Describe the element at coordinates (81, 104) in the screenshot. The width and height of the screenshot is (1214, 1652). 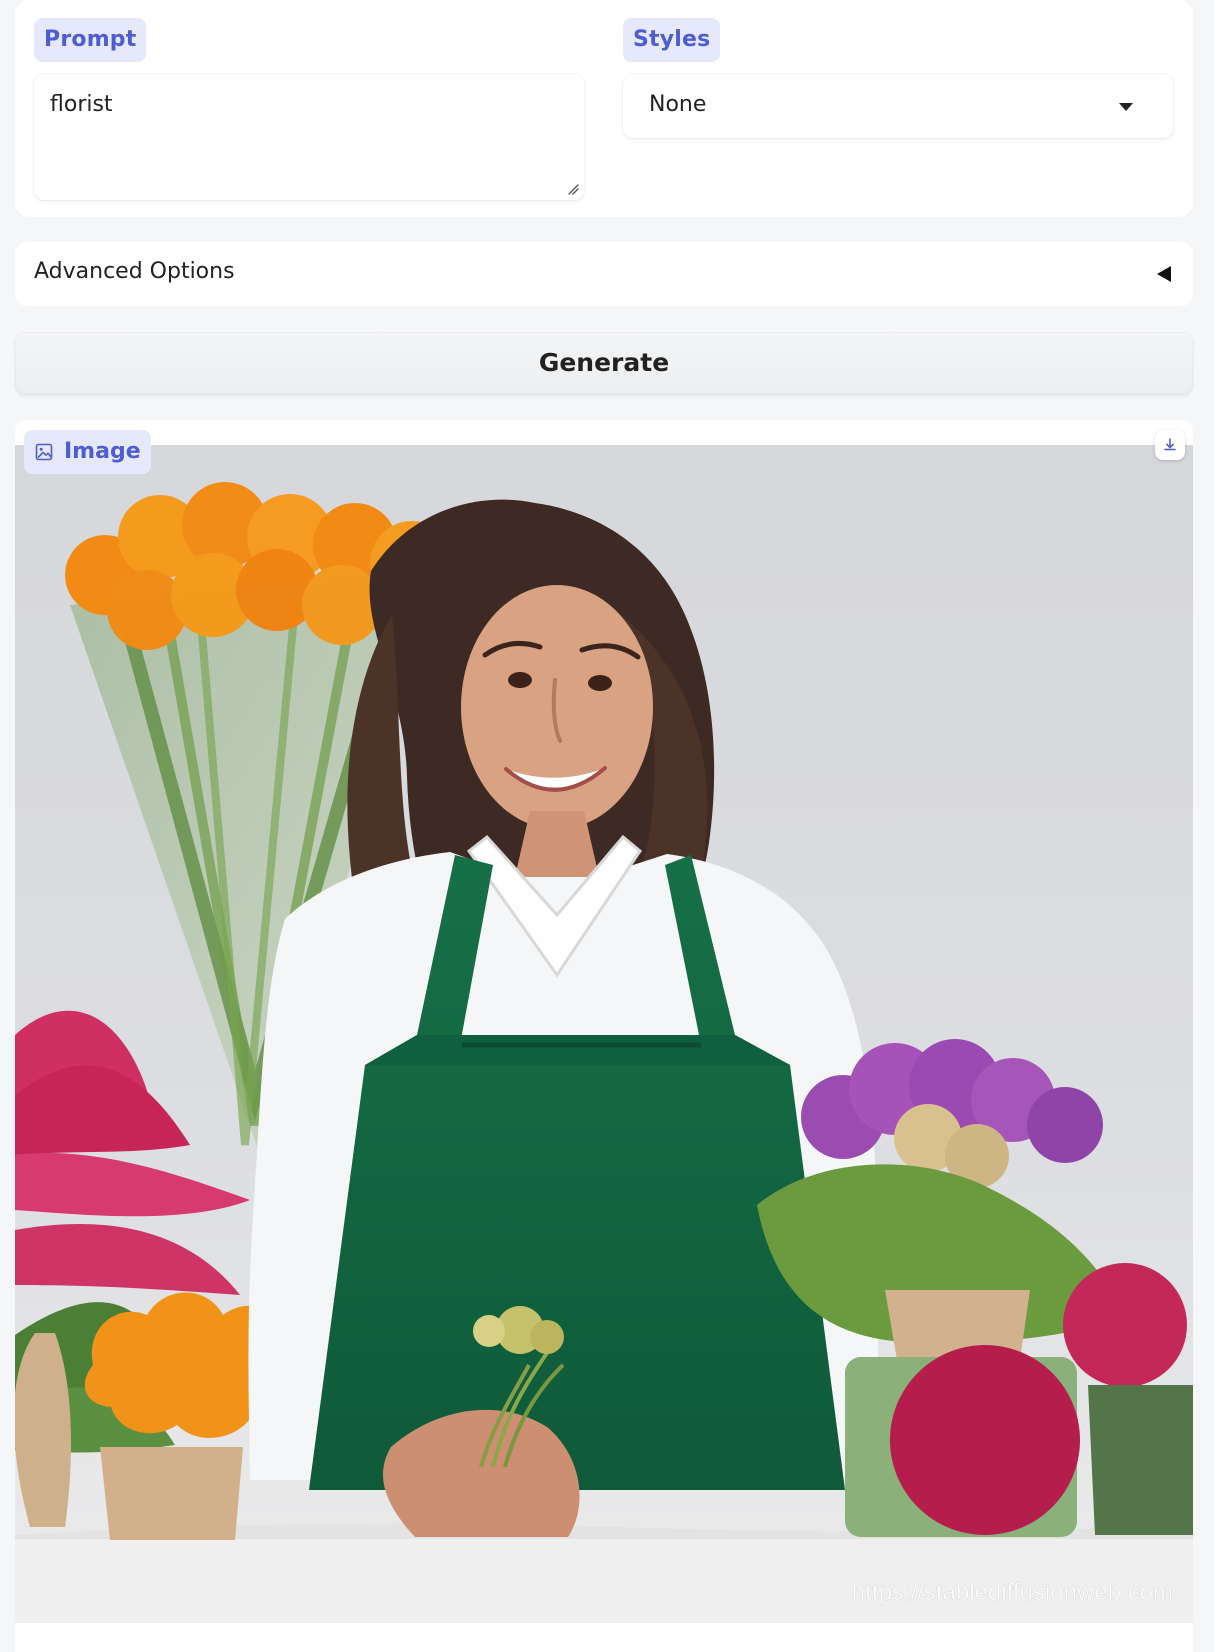
I see `prompt-text: florist` at that location.